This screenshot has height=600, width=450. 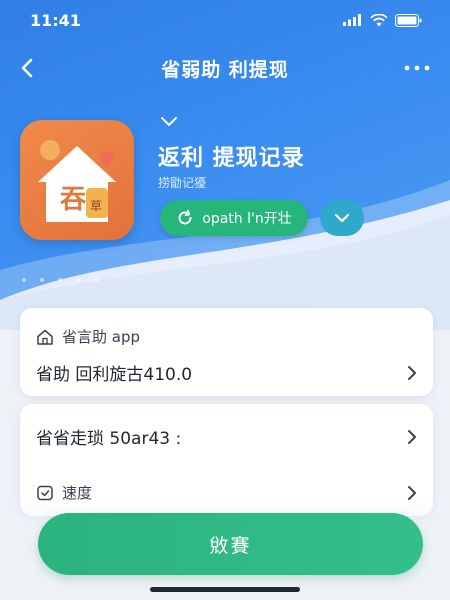 What do you see at coordinates (225, 589) in the screenshot?
I see `home-indicator` at bounding box center [225, 589].